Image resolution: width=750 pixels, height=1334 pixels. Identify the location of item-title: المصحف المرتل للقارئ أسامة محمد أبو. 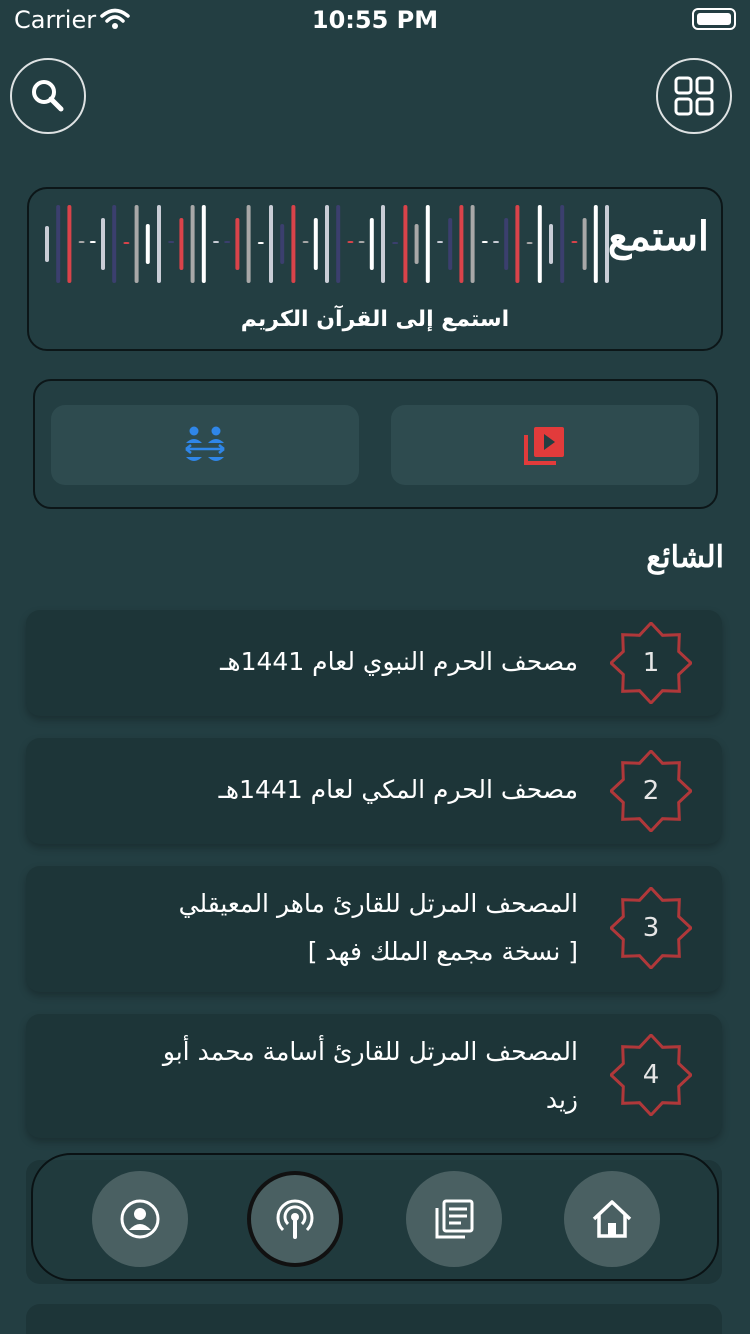
(370, 1051).